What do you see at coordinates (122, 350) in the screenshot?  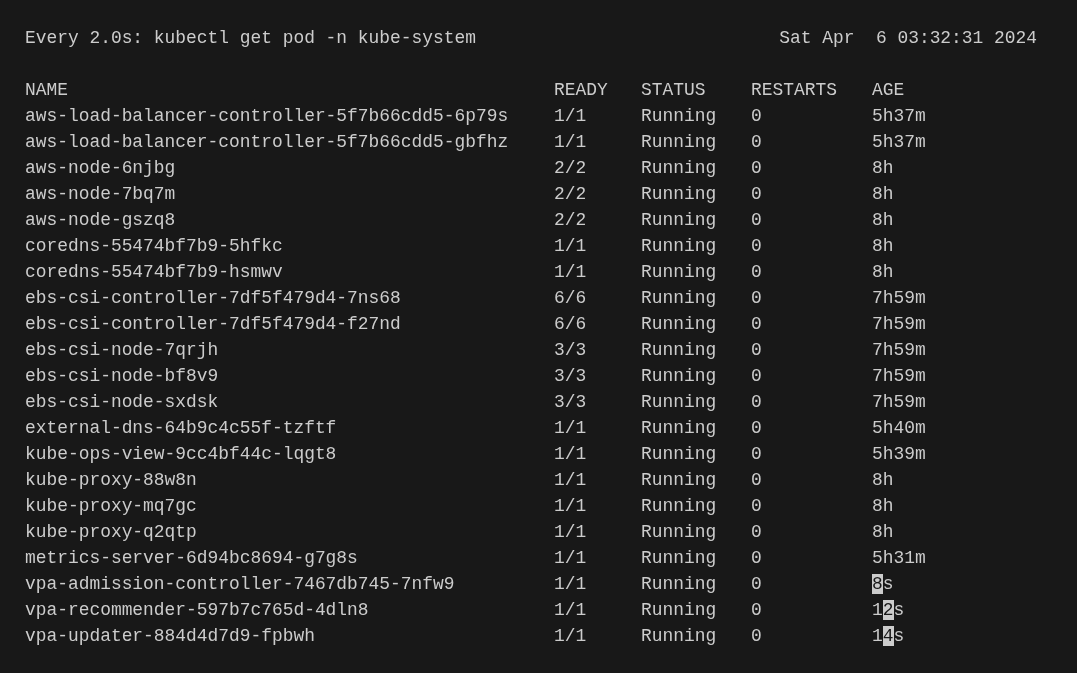 I see `table-cell-text: ebs-csi-node-7qrjh` at bounding box center [122, 350].